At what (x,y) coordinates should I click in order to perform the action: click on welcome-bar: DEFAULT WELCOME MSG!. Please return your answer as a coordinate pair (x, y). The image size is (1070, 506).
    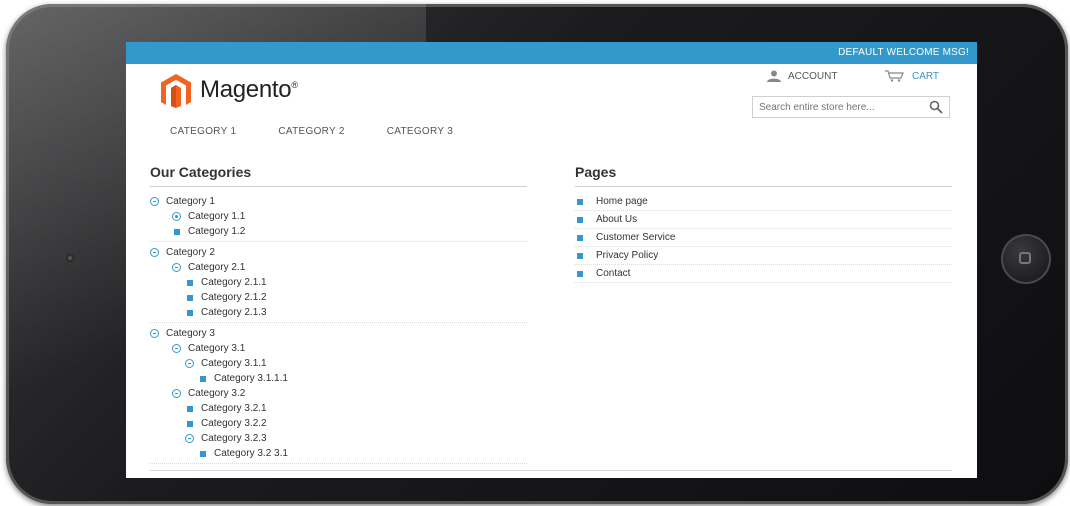
    Looking at the image, I should click on (551, 53).